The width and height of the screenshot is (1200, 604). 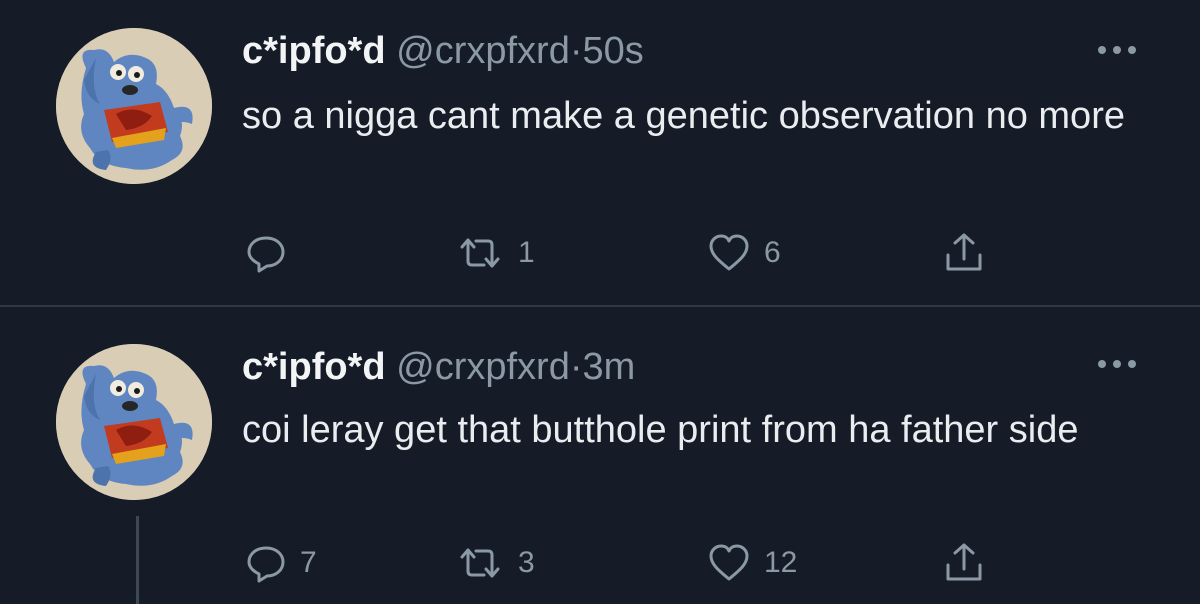 I want to click on reply-button, so click(x=273, y=253).